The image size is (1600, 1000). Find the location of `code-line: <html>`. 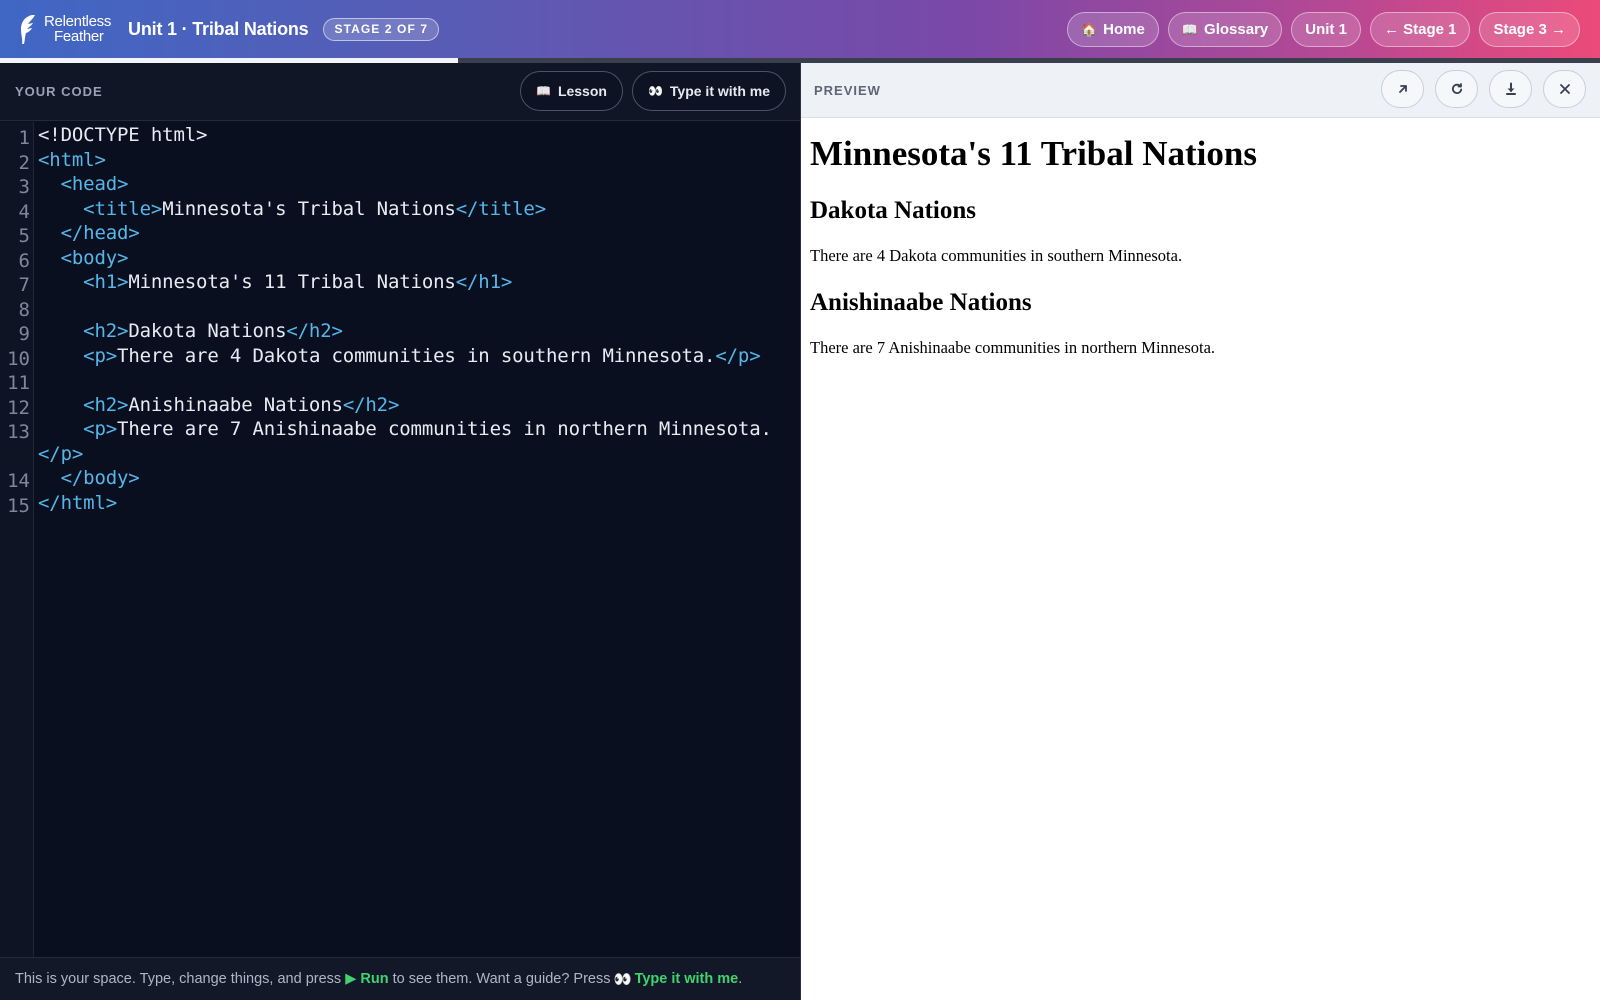

code-line: <html> is located at coordinates (72, 159).